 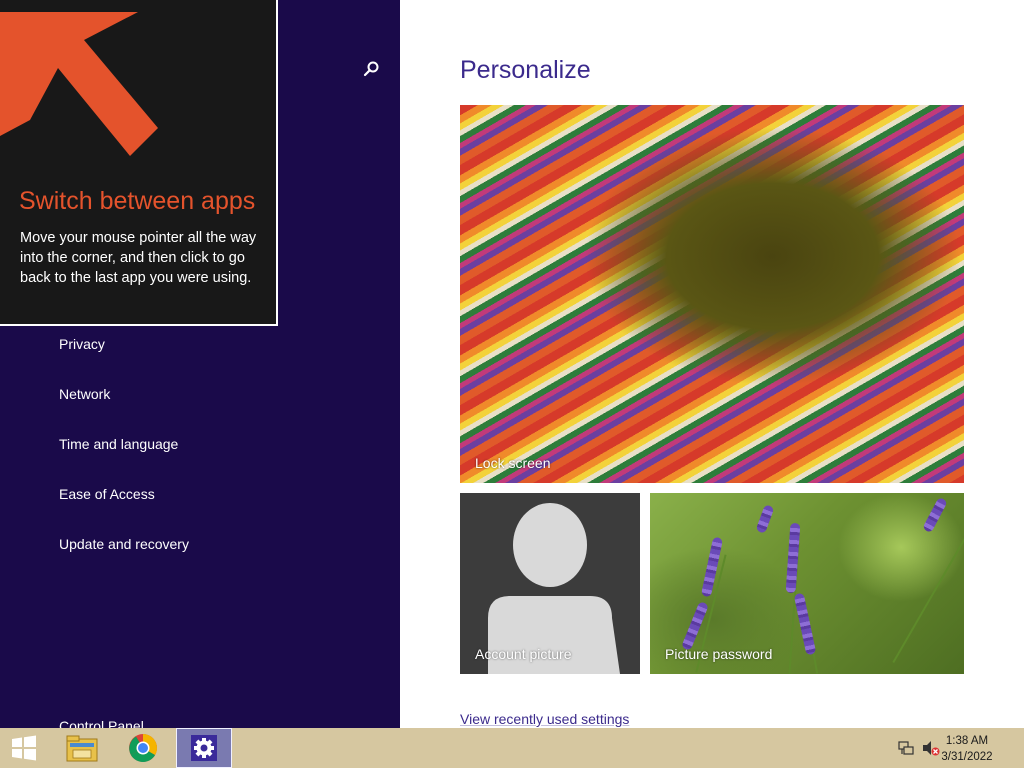 What do you see at coordinates (525, 70) in the screenshot?
I see `page-title: Personalize` at bounding box center [525, 70].